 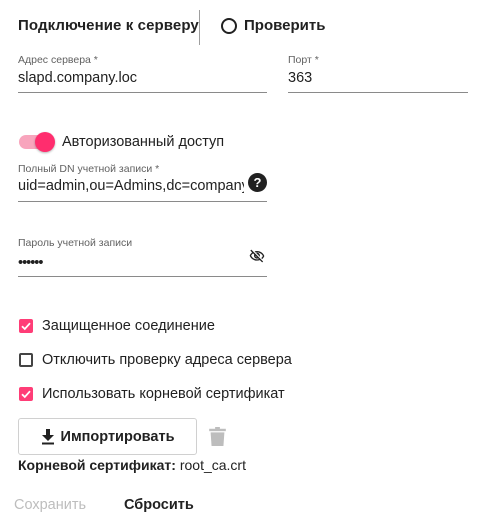 What do you see at coordinates (217, 436) in the screenshot?
I see `trash-icon` at bounding box center [217, 436].